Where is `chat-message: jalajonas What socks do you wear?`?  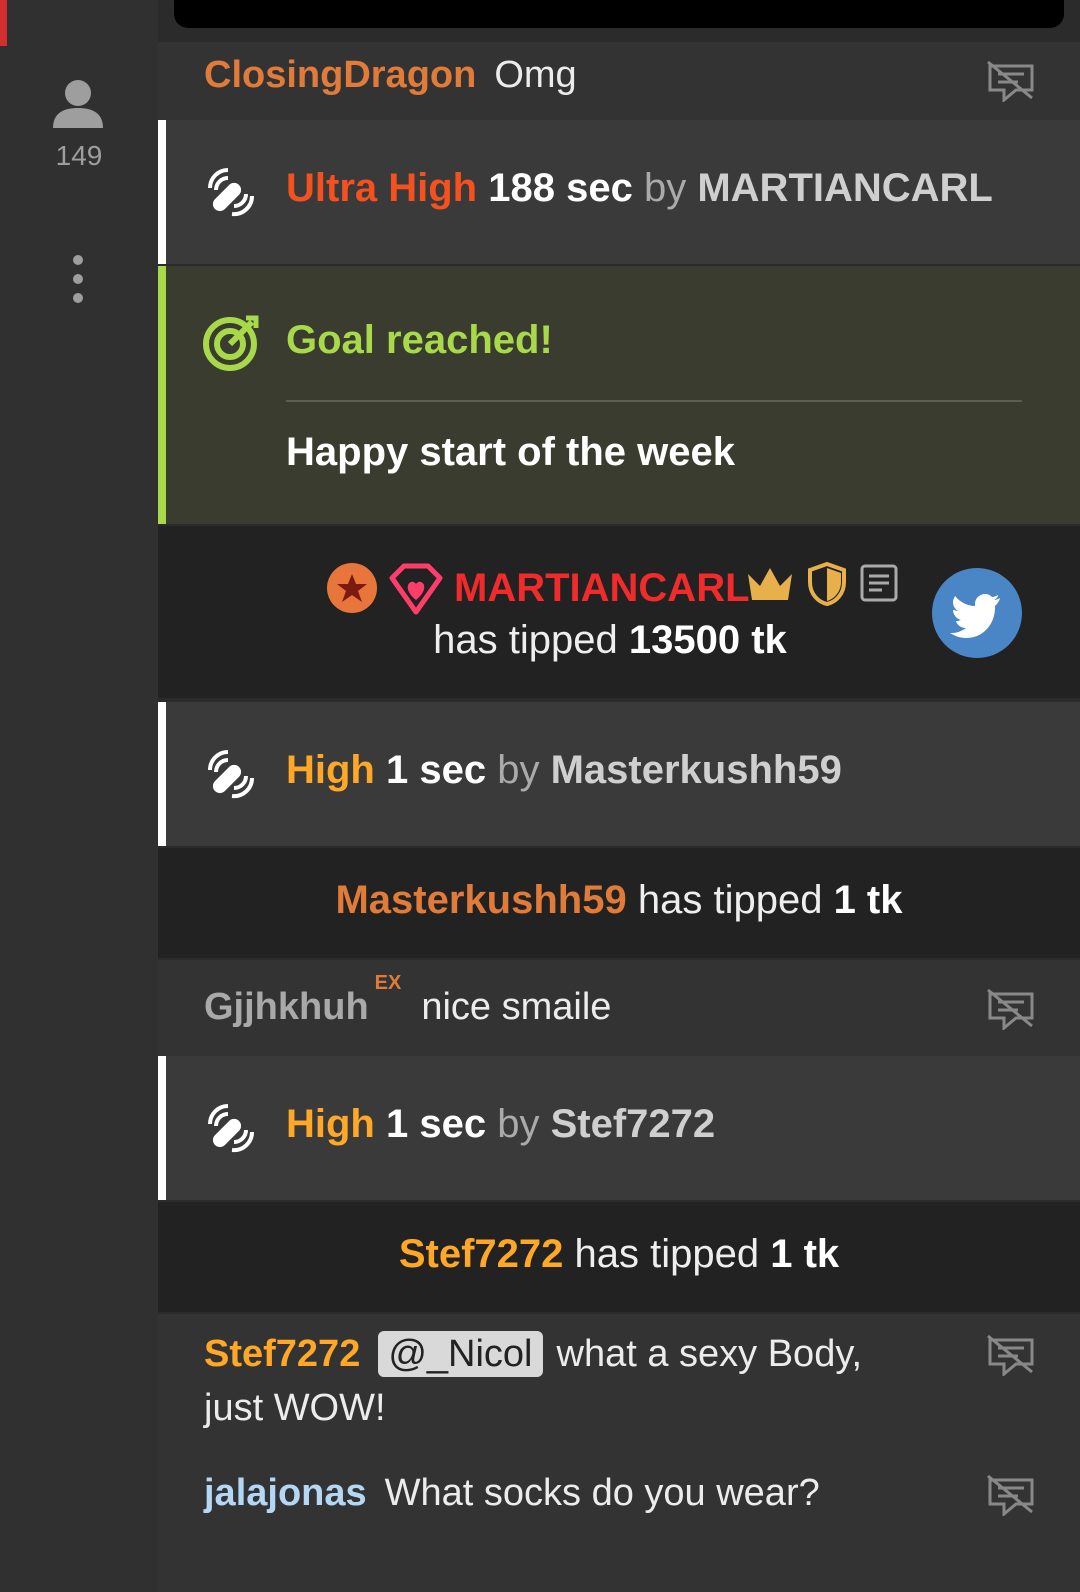
chat-message: jalajonas What socks do you wear? is located at coordinates (619, 1502).